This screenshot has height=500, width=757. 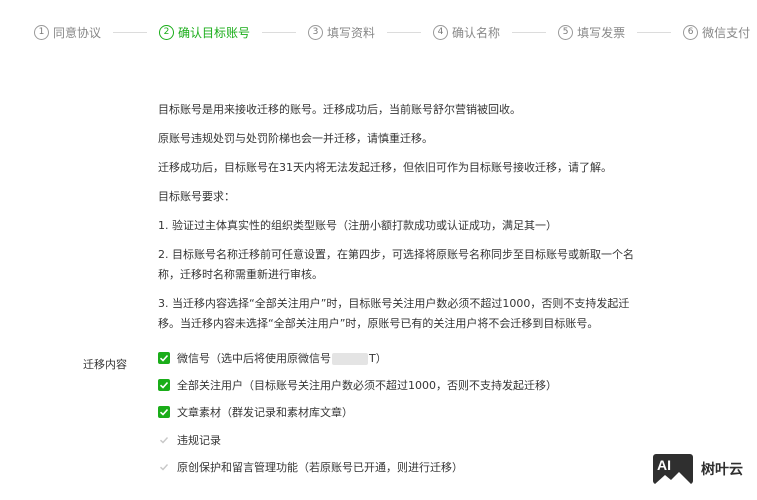 I want to click on option-label: 全部关注用户（目标账号关注用户数必须不超过1000，否则不支持发起迁移）, so click(x=367, y=386).